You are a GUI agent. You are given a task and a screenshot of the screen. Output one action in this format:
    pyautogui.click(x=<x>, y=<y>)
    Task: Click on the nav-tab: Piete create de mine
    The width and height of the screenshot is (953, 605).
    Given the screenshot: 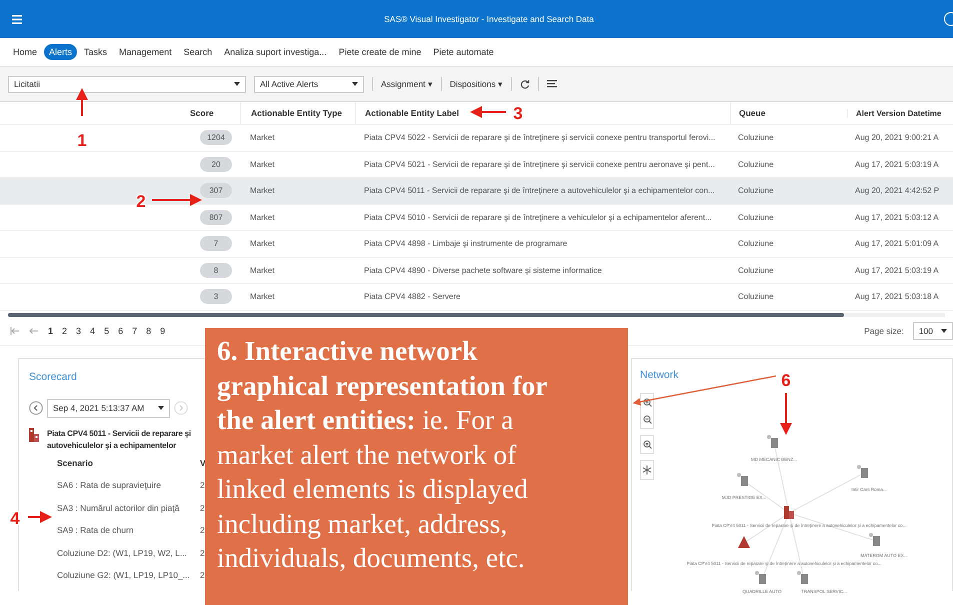 What is the action you would take?
    pyautogui.click(x=380, y=52)
    